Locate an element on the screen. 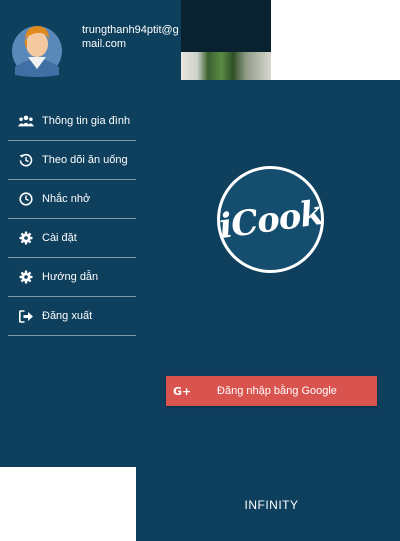 Image resolution: width=400 pixels, height=541 pixels. menu-item-reminder: Nhắc nhở is located at coordinates (72, 199).